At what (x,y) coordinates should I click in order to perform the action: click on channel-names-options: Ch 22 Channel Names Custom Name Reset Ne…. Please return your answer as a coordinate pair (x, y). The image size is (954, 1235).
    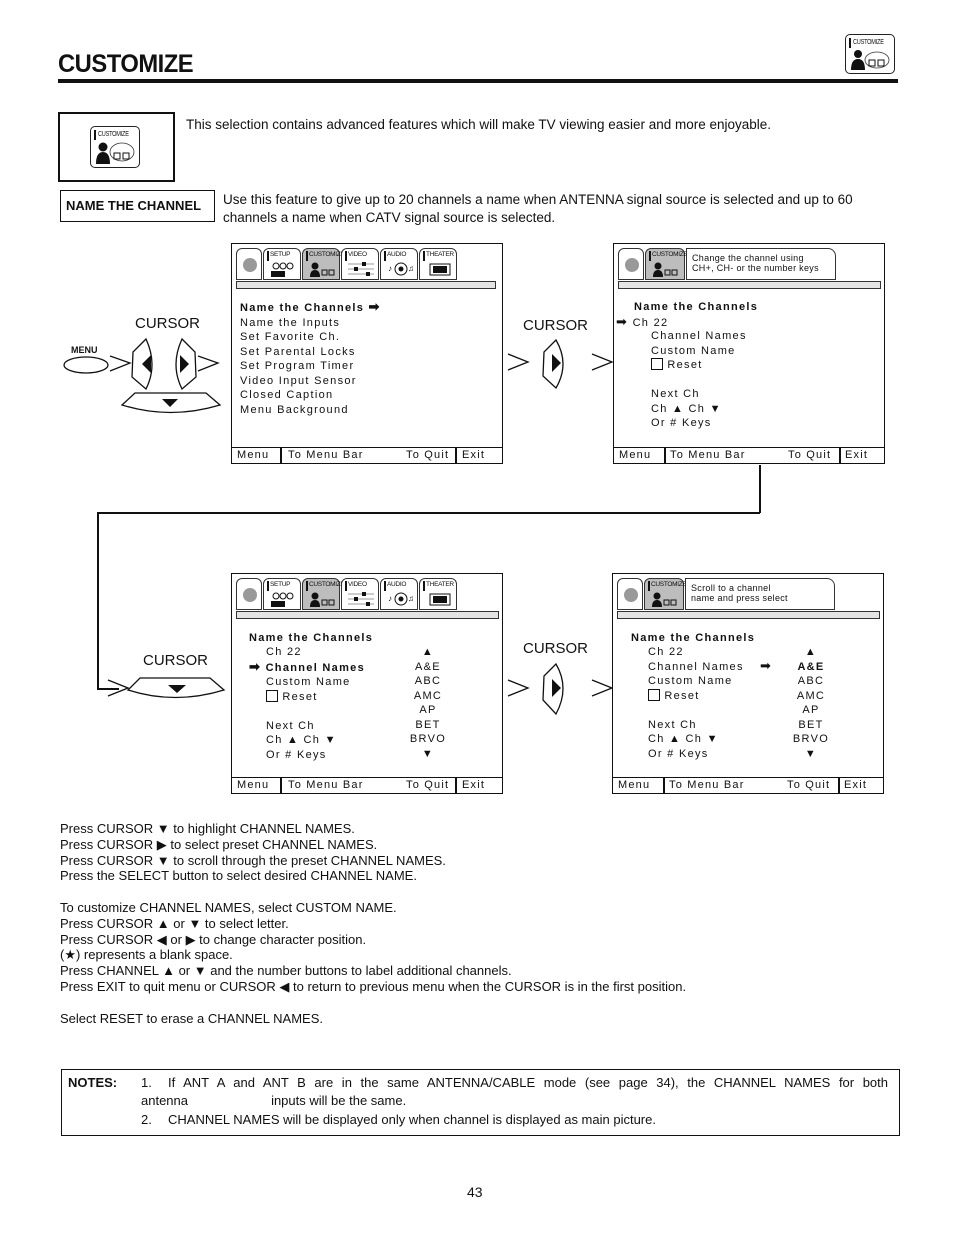
    Looking at the image, I should click on (696, 703).